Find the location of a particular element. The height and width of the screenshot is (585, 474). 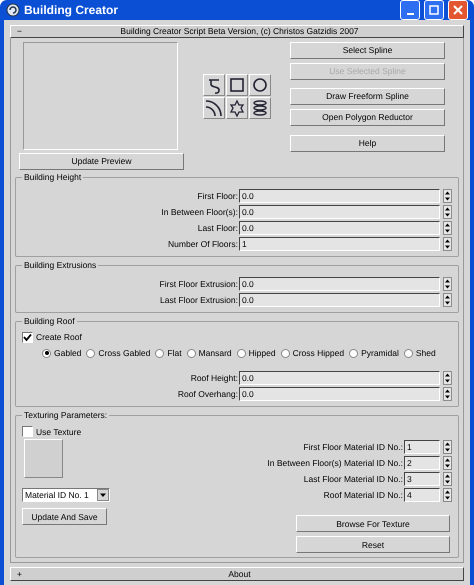

arc-icon is located at coordinates (214, 108).